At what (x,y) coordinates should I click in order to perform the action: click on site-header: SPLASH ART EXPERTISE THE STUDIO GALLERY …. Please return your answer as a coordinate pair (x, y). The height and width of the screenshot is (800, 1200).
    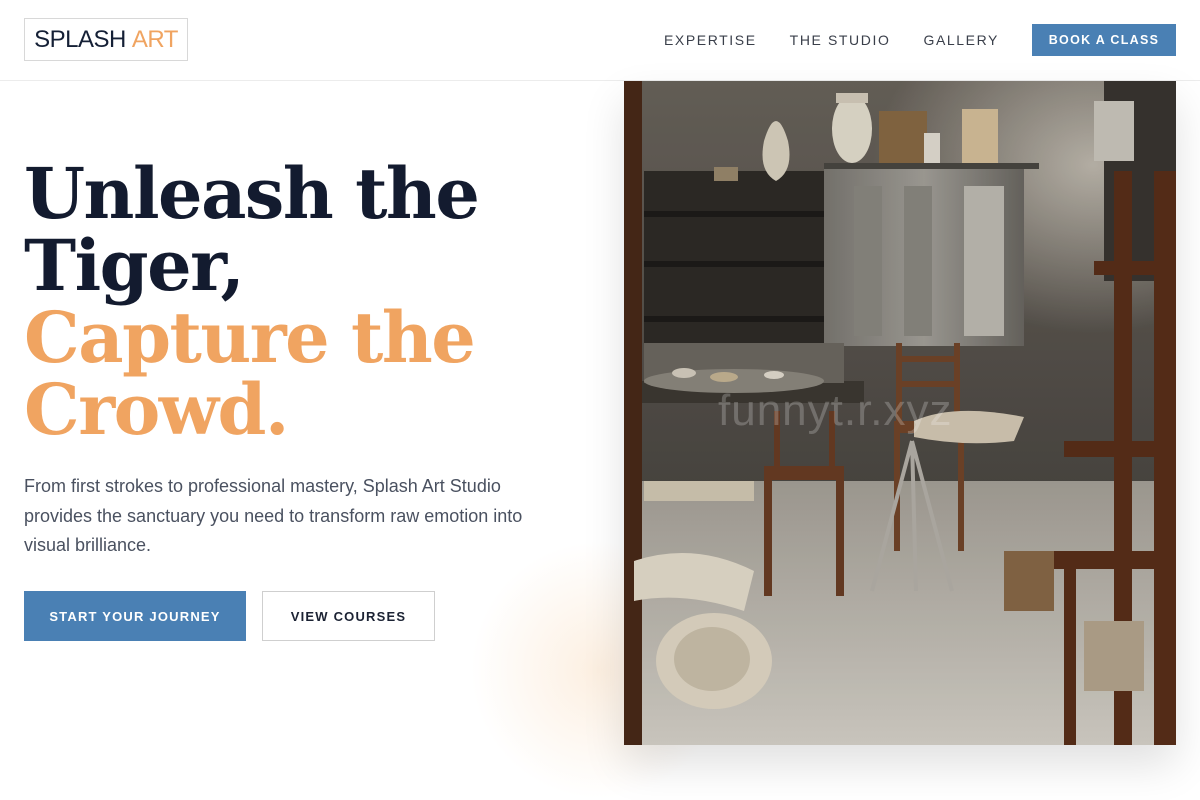
    Looking at the image, I should click on (600, 40).